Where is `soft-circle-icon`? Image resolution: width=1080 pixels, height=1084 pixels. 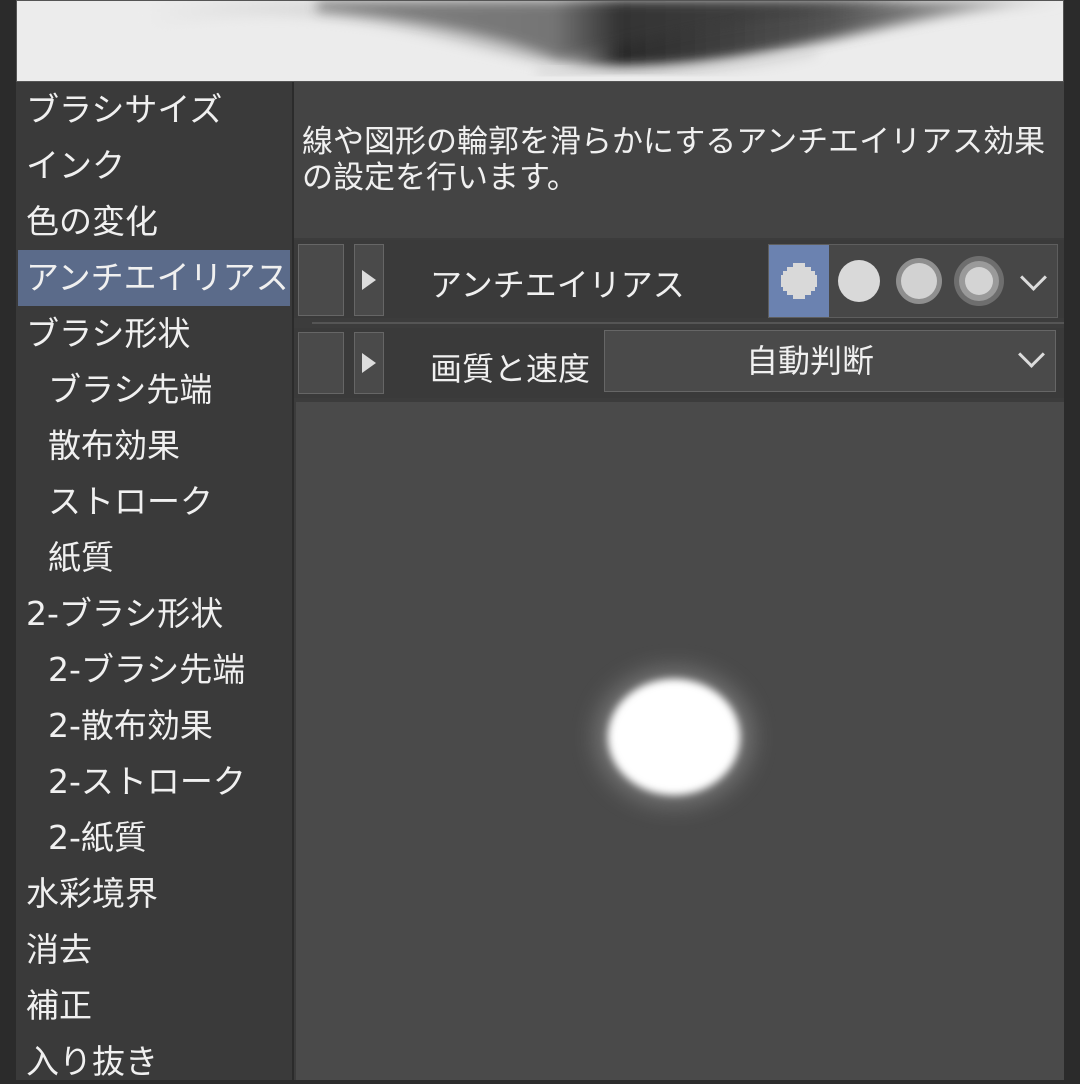
soft-circle-icon is located at coordinates (919, 281).